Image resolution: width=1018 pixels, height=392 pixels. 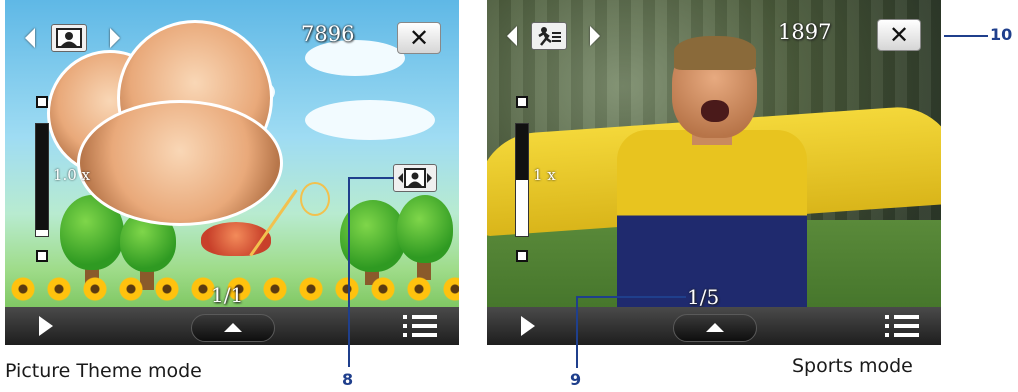 What do you see at coordinates (1001, 34) in the screenshot?
I see `callout-number-10: 10` at bounding box center [1001, 34].